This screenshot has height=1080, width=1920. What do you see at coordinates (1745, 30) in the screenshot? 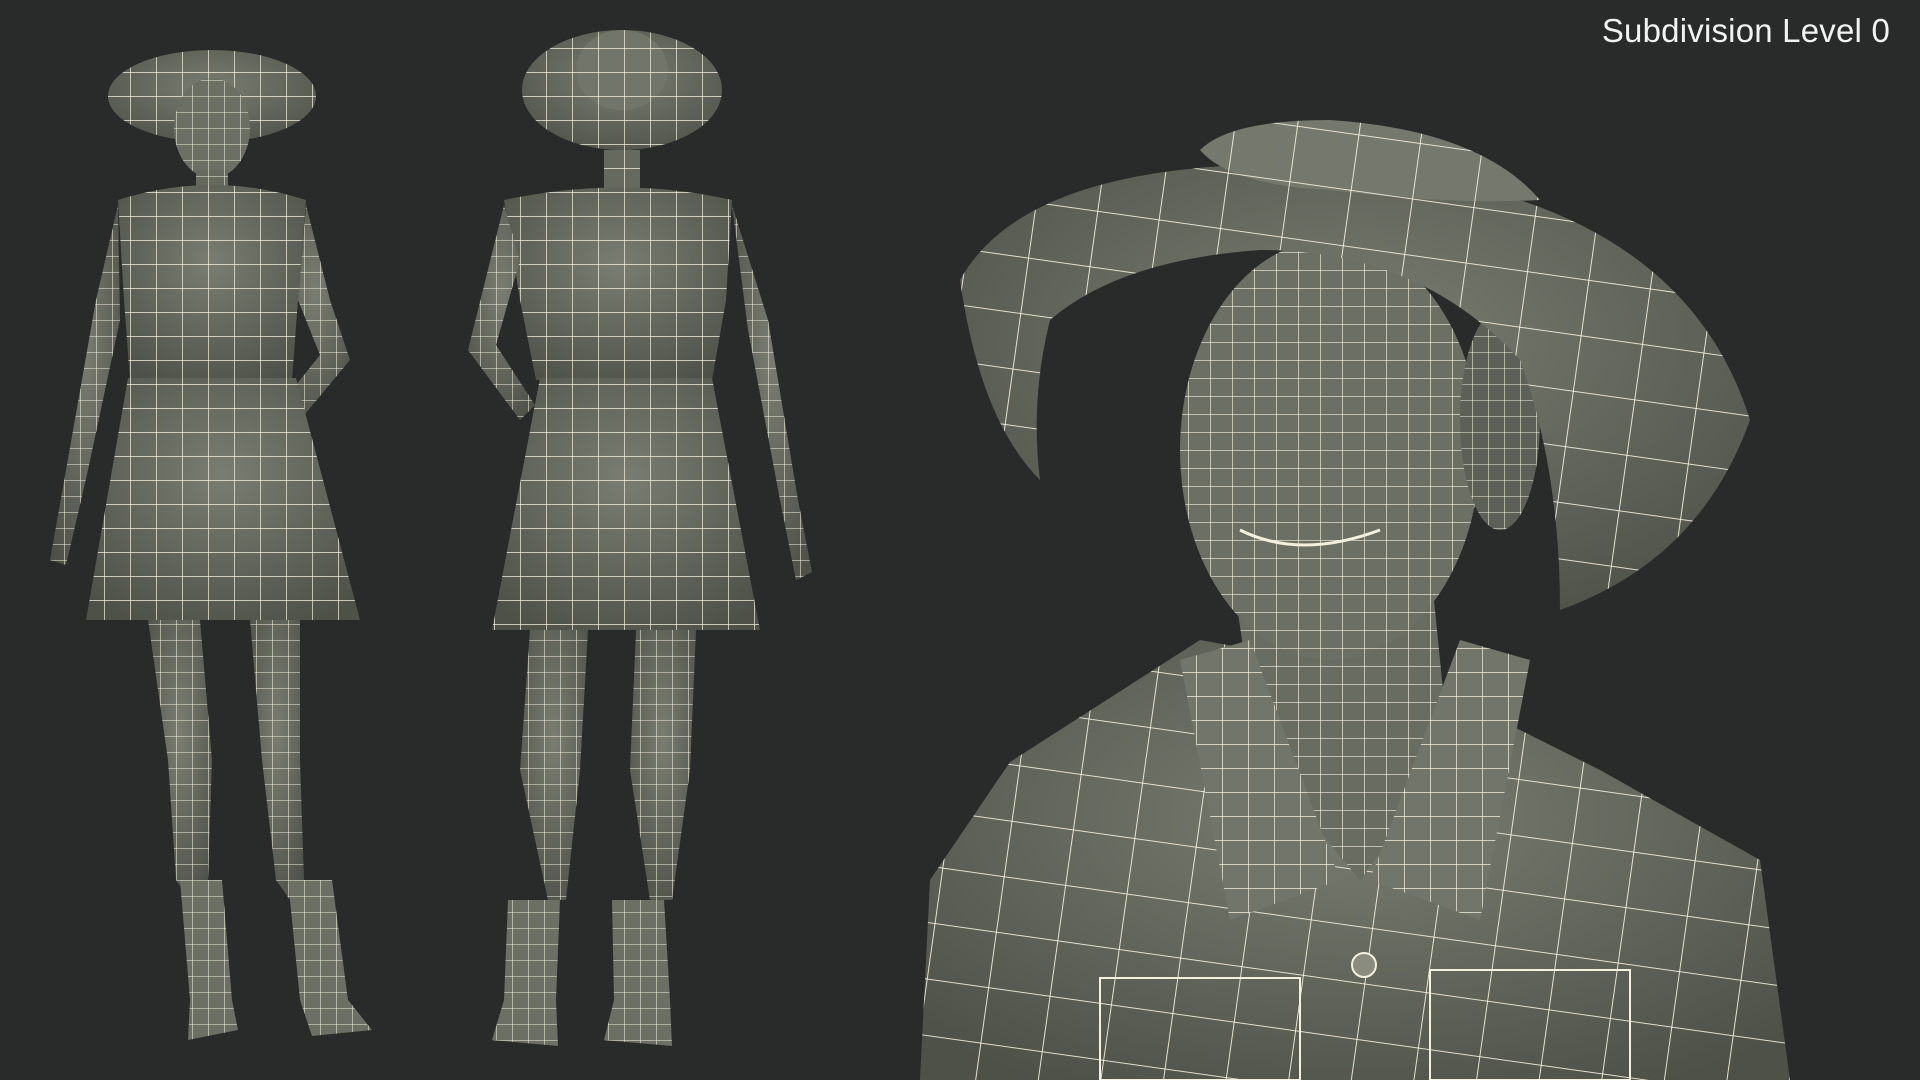
I see `subdivision-level-label: Subdivision Level 0` at bounding box center [1745, 30].